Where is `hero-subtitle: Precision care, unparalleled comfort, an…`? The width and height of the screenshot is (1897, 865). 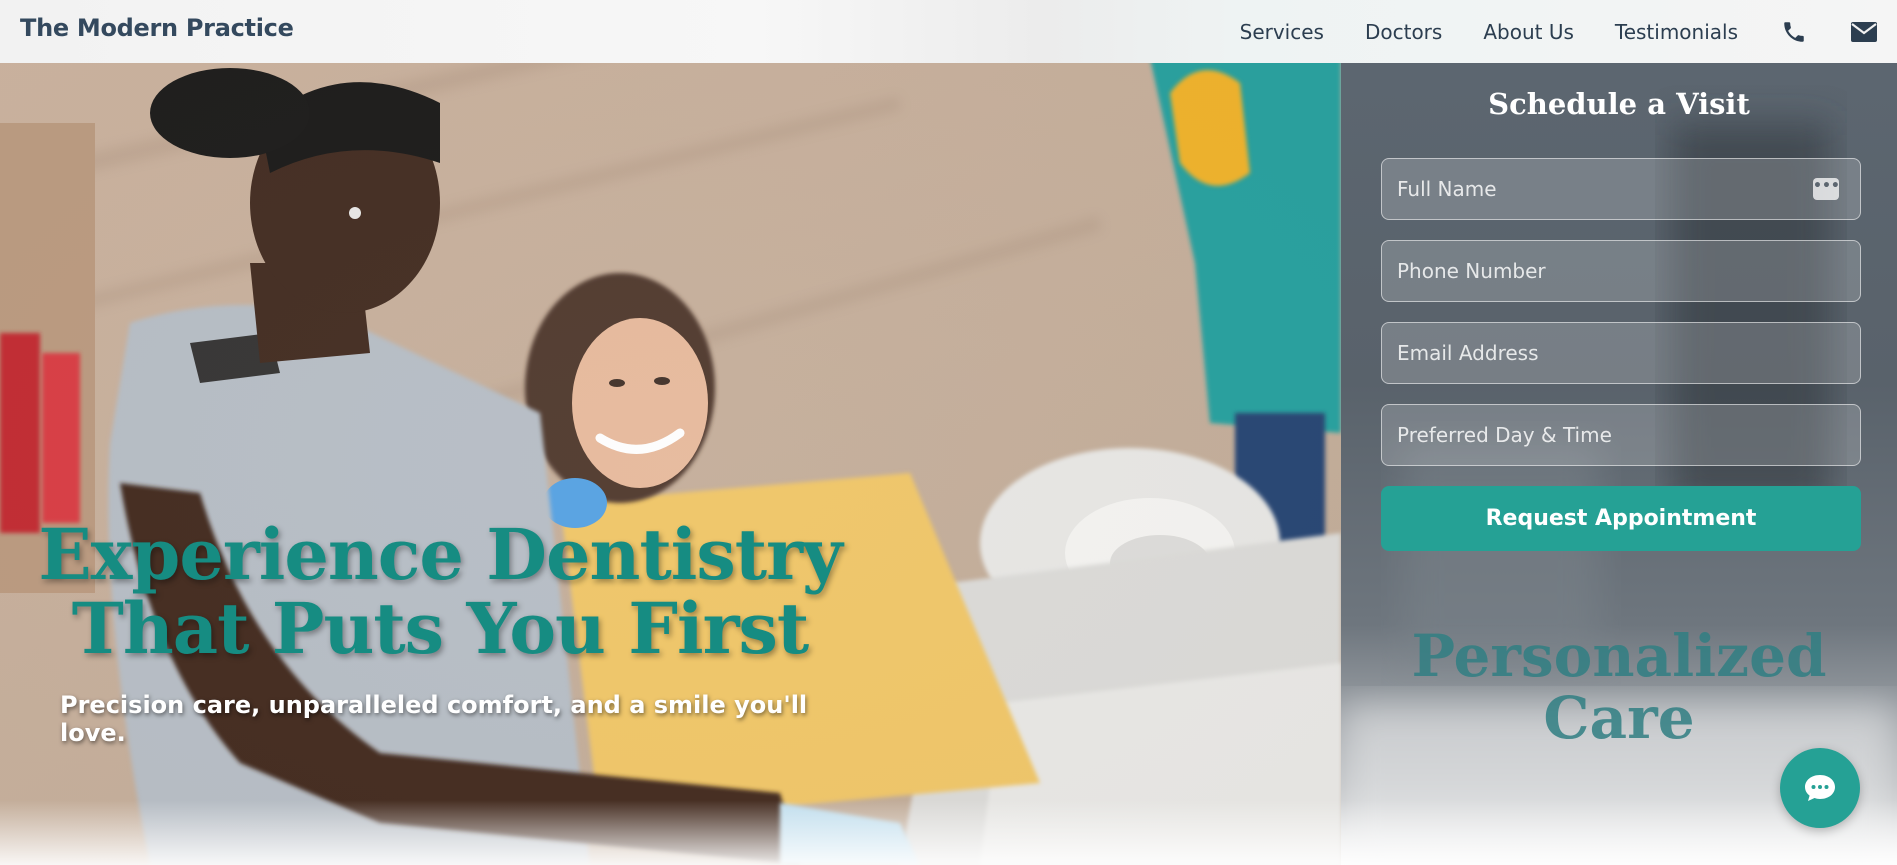
hero-subtitle: Precision care, unparalleled comfort, an… is located at coordinates (434, 719).